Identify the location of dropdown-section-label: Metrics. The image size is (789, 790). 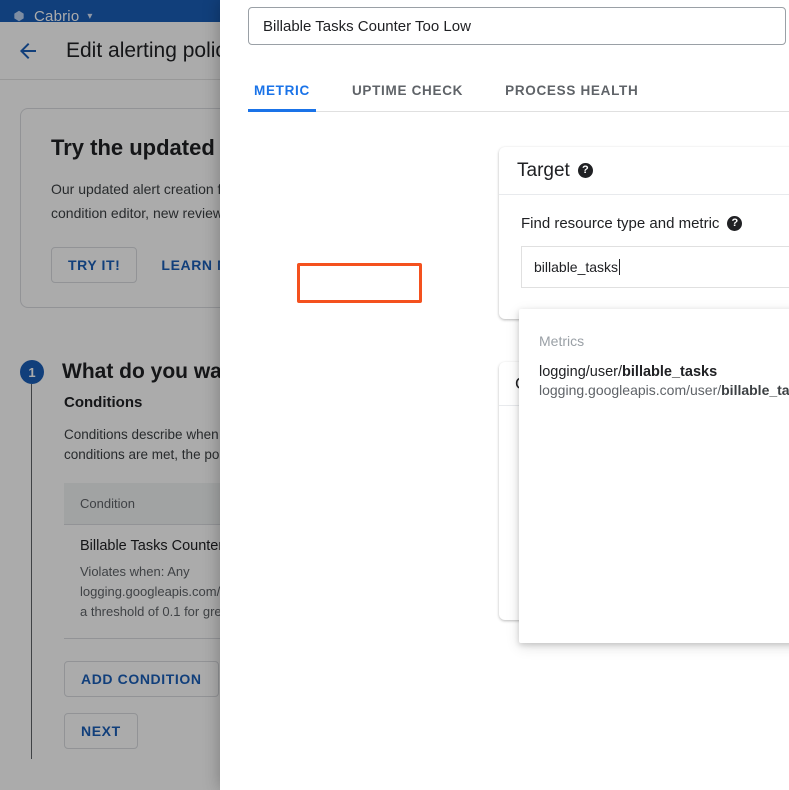
(562, 341).